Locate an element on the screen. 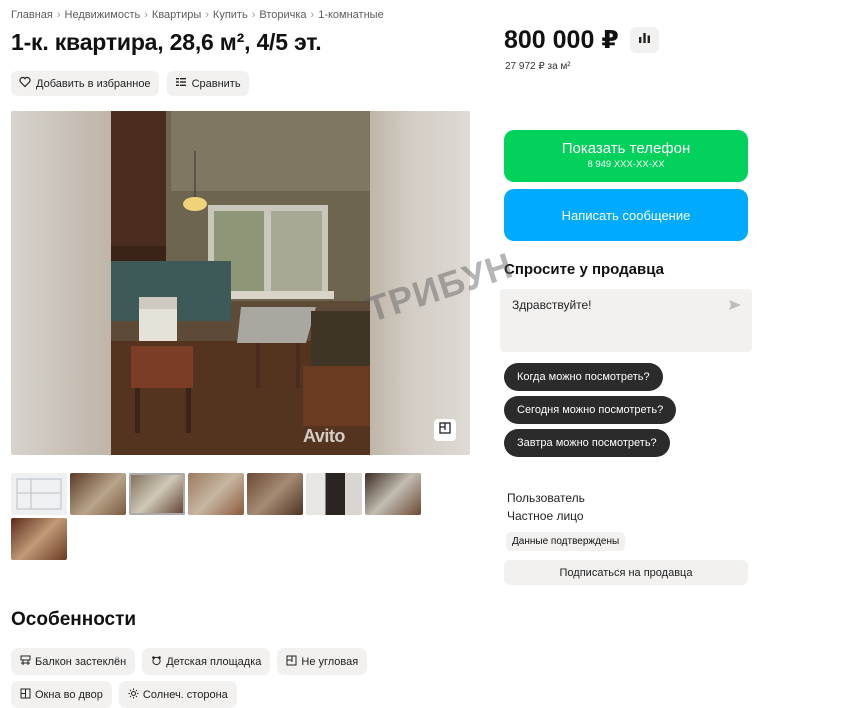 Image resolution: width=848 pixels, height=708 pixels. feature-label: Детская площадка is located at coordinates (214, 661).